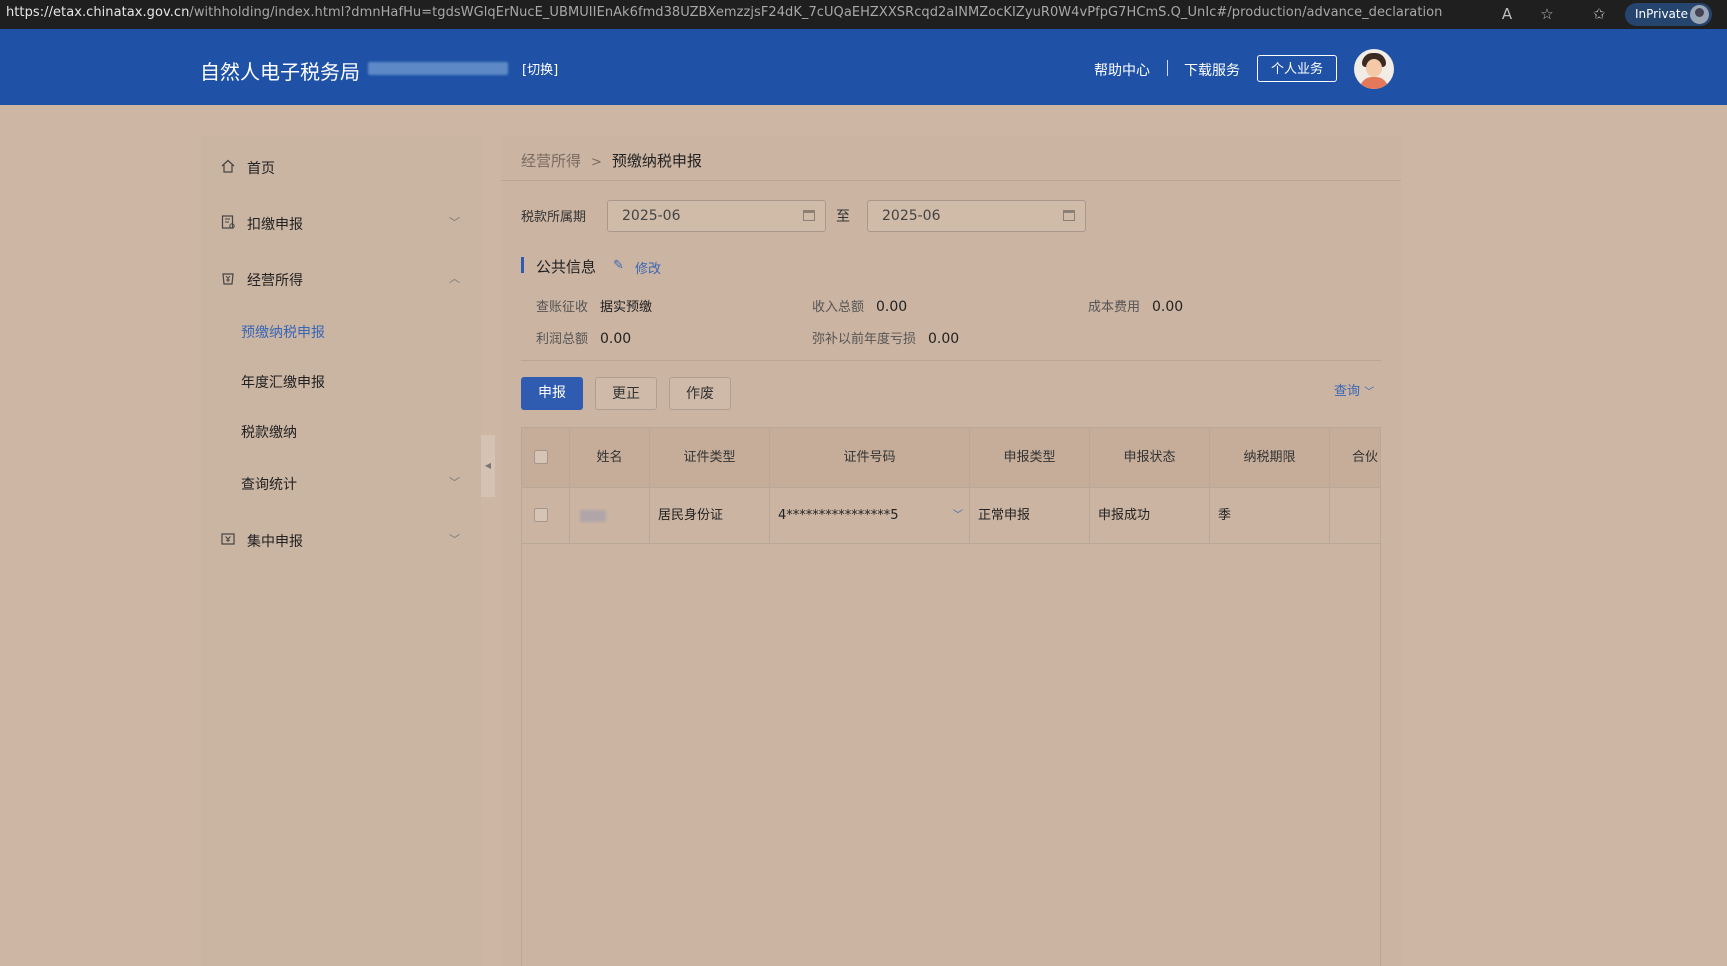 Image resolution: width=1727 pixels, height=966 pixels. What do you see at coordinates (1547, 14) in the screenshot?
I see `star-icon: ☆` at bounding box center [1547, 14].